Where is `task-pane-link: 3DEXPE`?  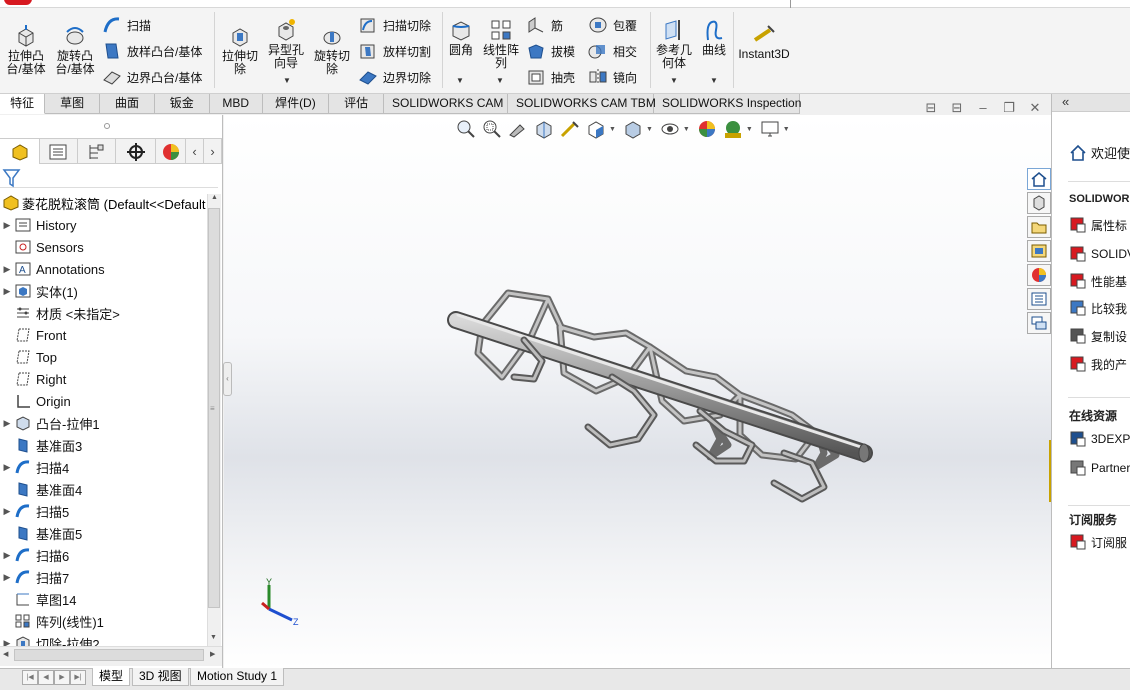 task-pane-link: 3DEXPE is located at coordinates (1099, 439).